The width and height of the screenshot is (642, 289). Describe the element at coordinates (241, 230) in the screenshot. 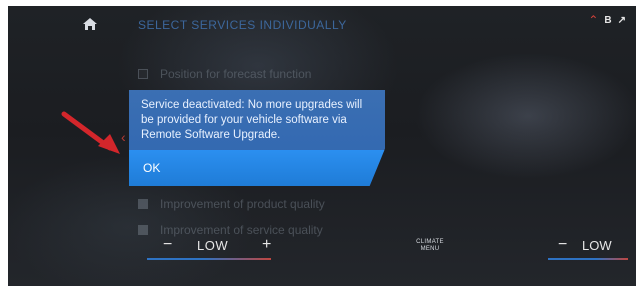

I see `service-label: Improvement of service quality` at that location.